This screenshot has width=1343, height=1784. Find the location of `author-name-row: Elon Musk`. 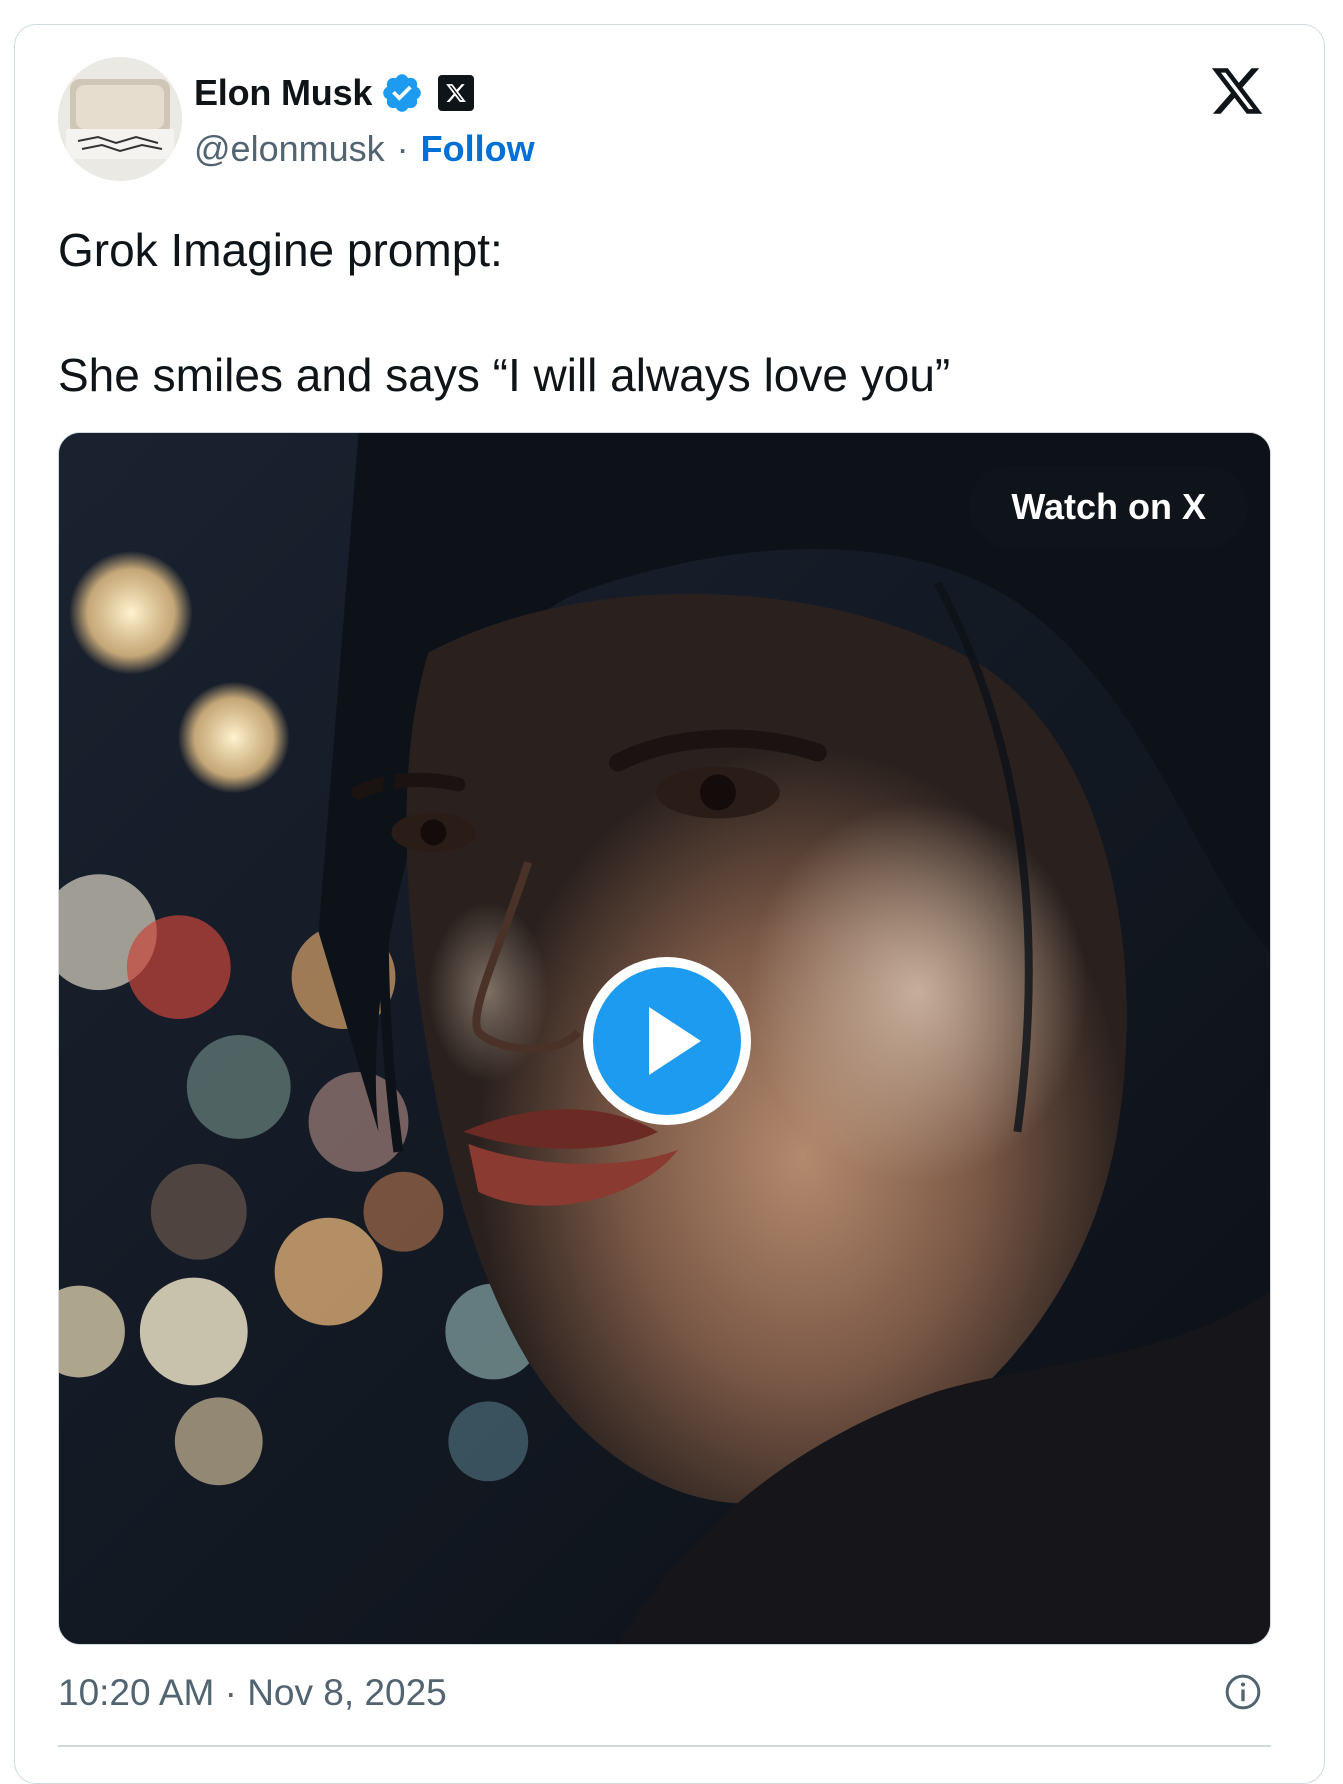

author-name-row: Elon Musk is located at coordinates (334, 93).